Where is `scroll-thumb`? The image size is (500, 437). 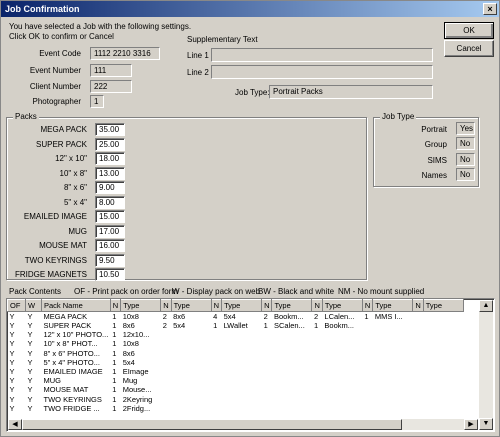
scroll-thumb is located at coordinates (212, 424).